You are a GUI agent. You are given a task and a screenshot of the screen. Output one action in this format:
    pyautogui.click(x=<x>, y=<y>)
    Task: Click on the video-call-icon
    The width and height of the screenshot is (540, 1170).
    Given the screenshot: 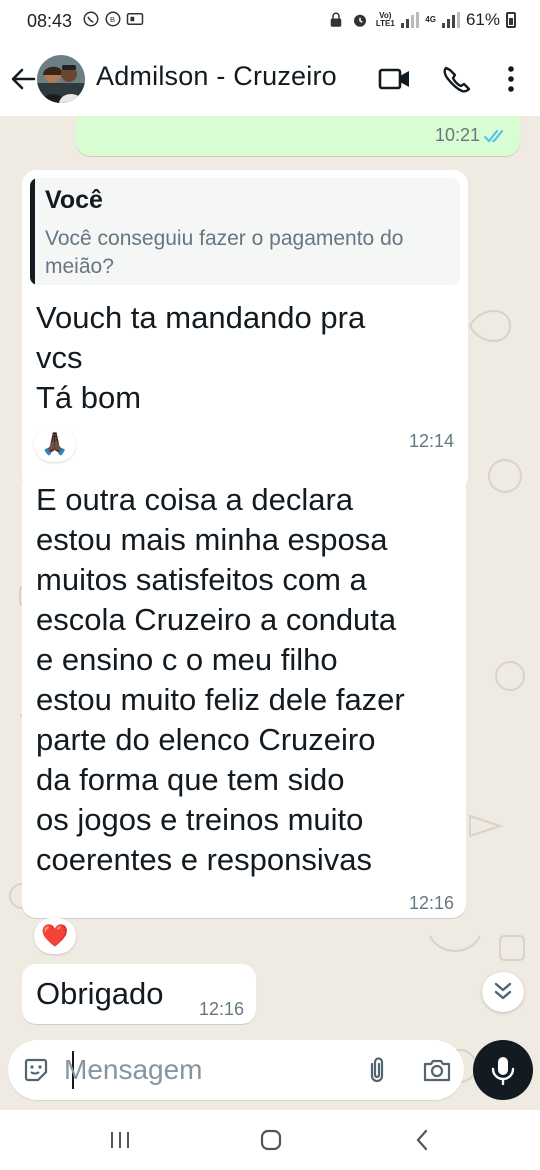 What is the action you would take?
    pyautogui.click(x=395, y=79)
    